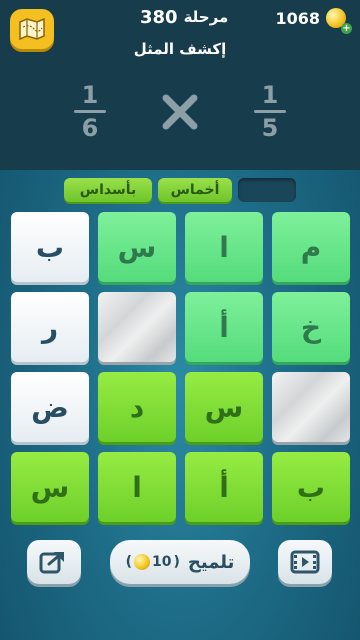 This screenshot has width=360, height=640. Describe the element at coordinates (50, 327) in the screenshot. I see `letter-tile: ر` at that location.